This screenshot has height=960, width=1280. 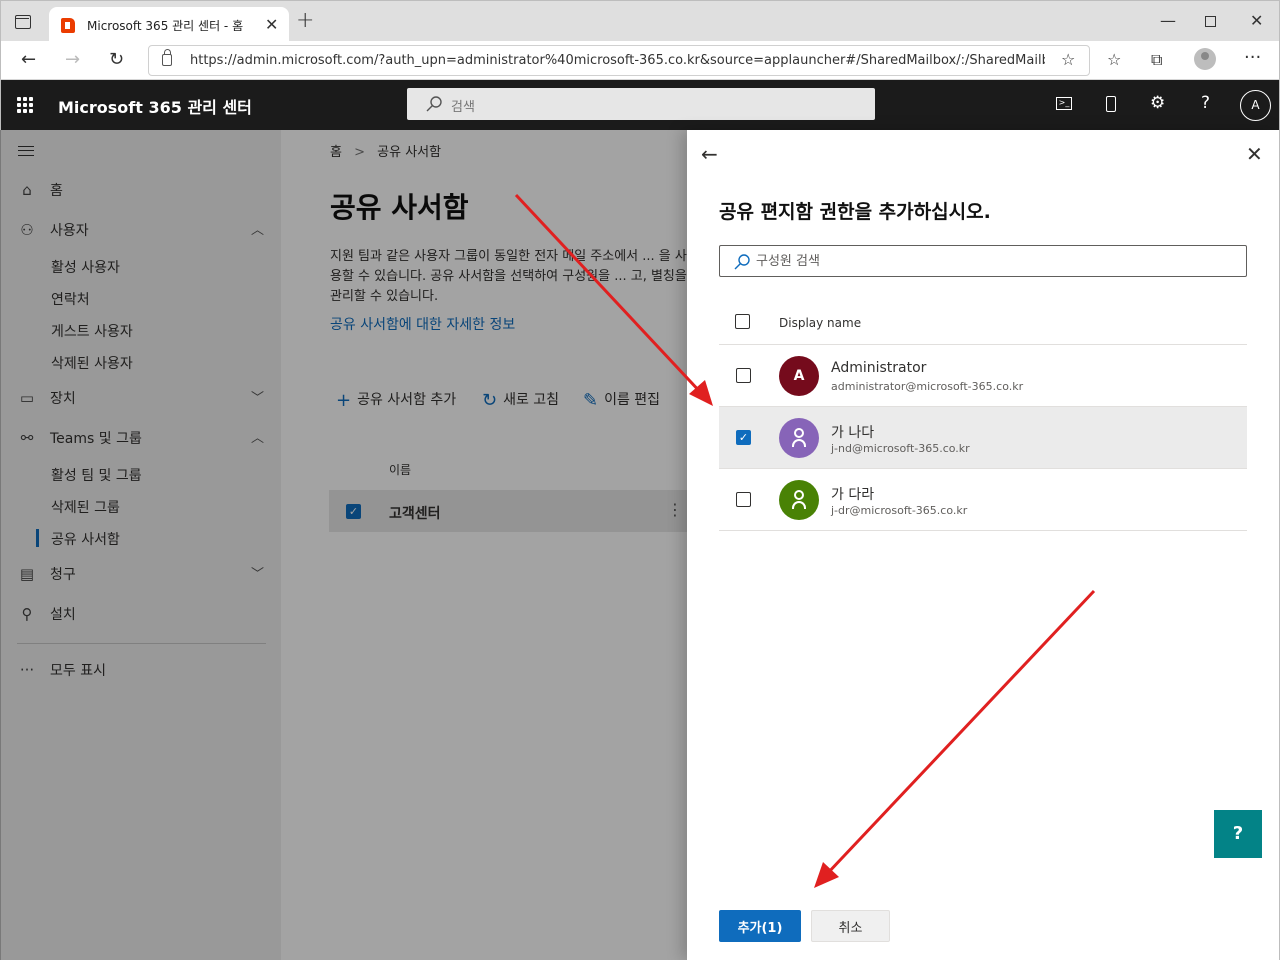 I want to click on member-row: ✓ 가 나다 j-nd@microsoft-365.co.kr, so click(x=983, y=438).